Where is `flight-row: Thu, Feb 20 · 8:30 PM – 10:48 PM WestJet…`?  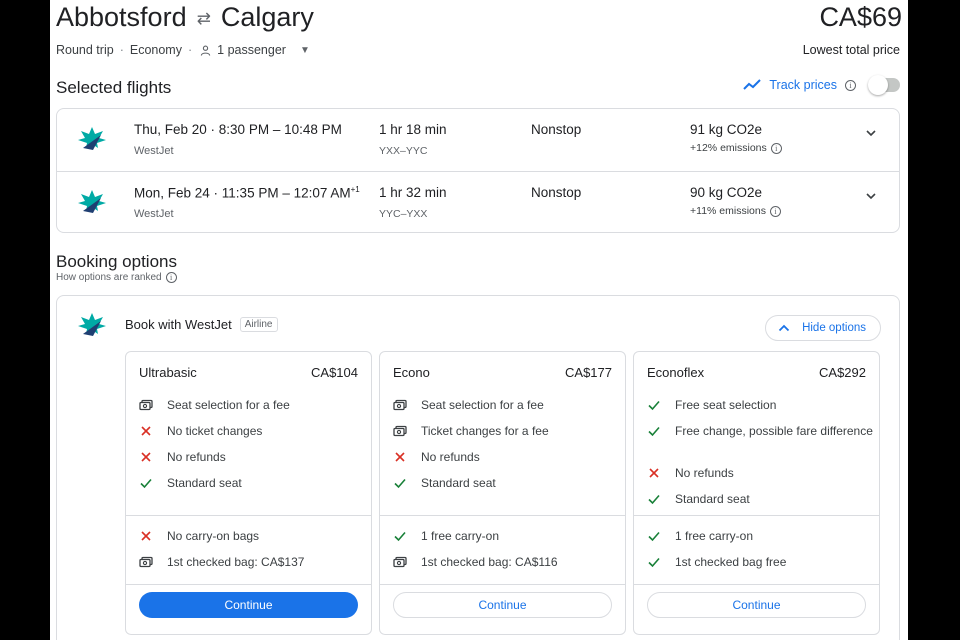 flight-row: Thu, Feb 20 · 8:30 PM – 10:48 PM WestJet… is located at coordinates (478, 140).